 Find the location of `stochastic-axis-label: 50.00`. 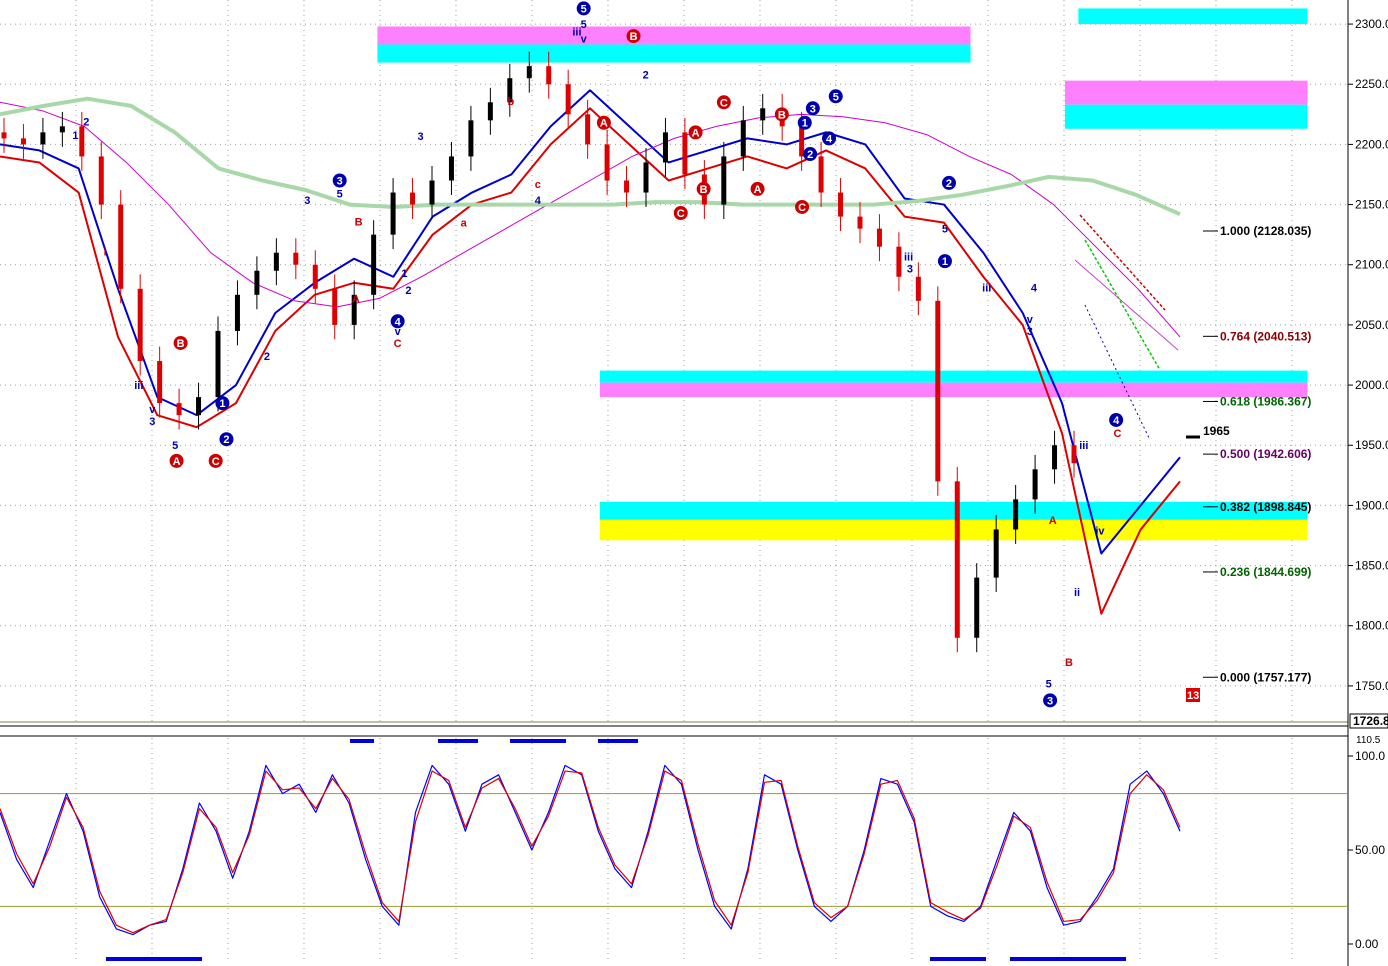

stochastic-axis-label: 50.00 is located at coordinates (1370, 850).